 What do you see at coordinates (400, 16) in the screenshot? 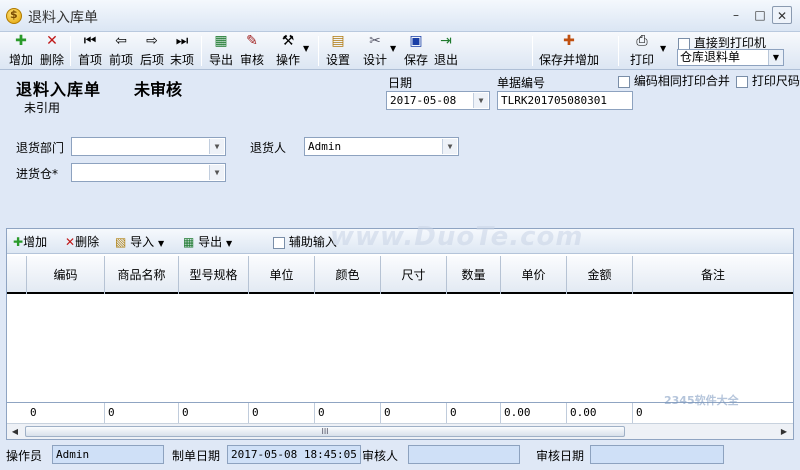
I see `title-bar` at bounding box center [400, 16].